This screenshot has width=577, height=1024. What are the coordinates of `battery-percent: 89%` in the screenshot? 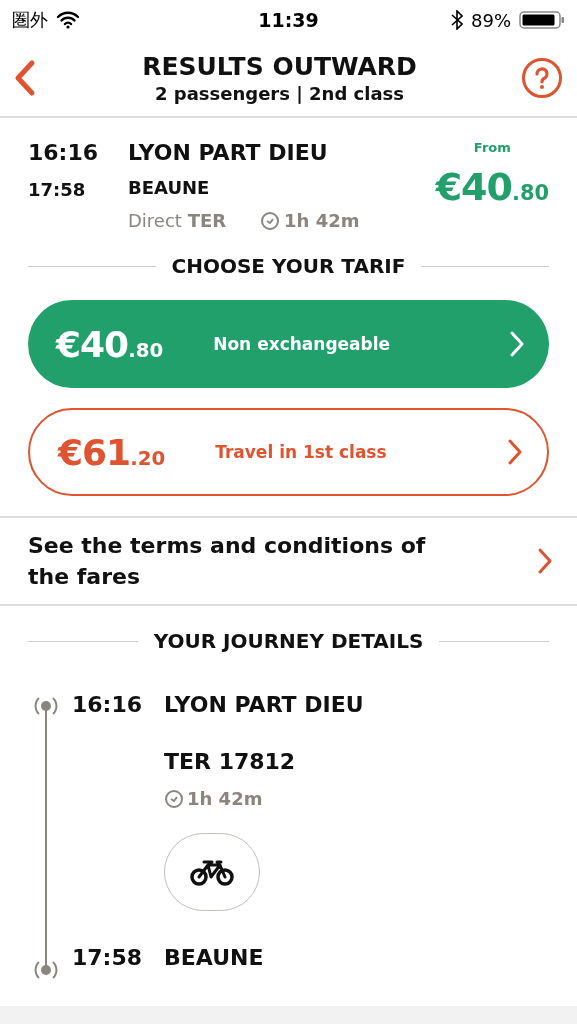 It's located at (491, 20).